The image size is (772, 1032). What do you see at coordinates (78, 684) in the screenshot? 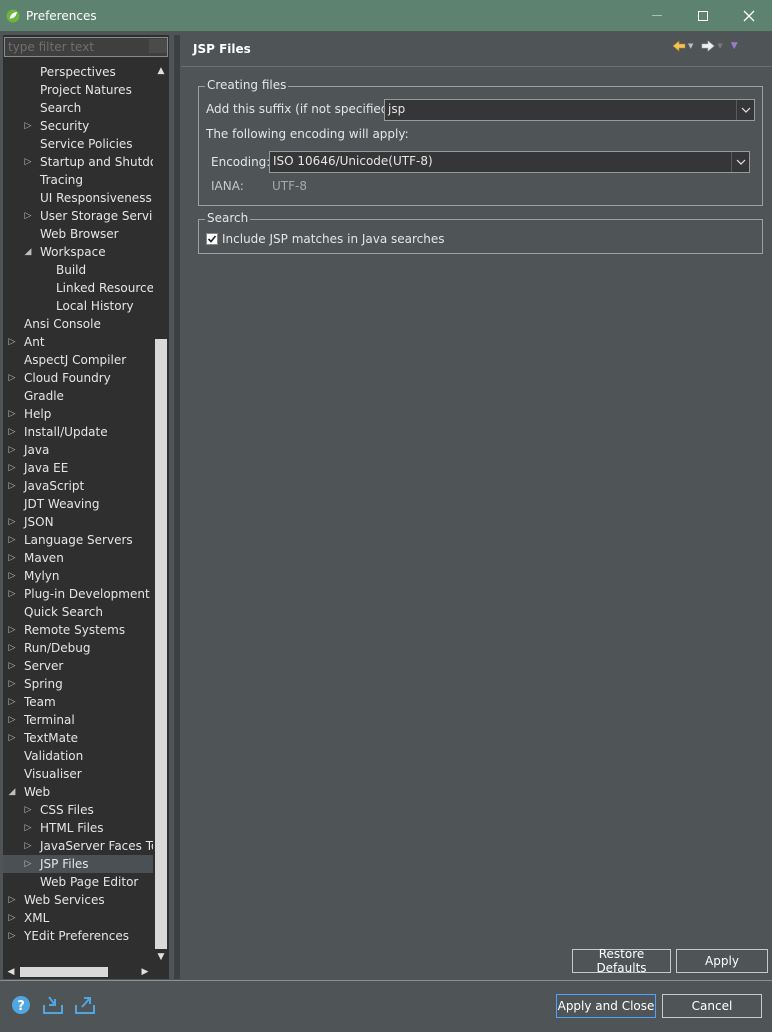
I see `tree-item: ▷ Spring` at bounding box center [78, 684].